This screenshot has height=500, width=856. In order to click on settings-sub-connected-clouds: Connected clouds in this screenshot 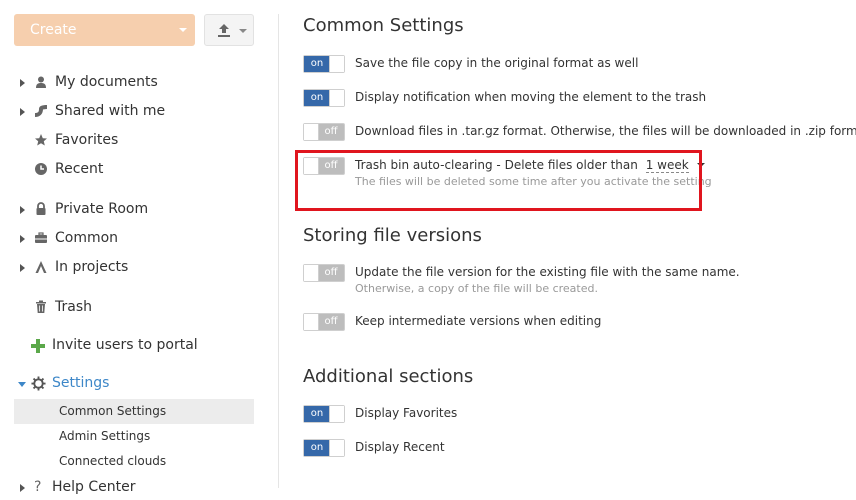, I will do `click(134, 461)`.